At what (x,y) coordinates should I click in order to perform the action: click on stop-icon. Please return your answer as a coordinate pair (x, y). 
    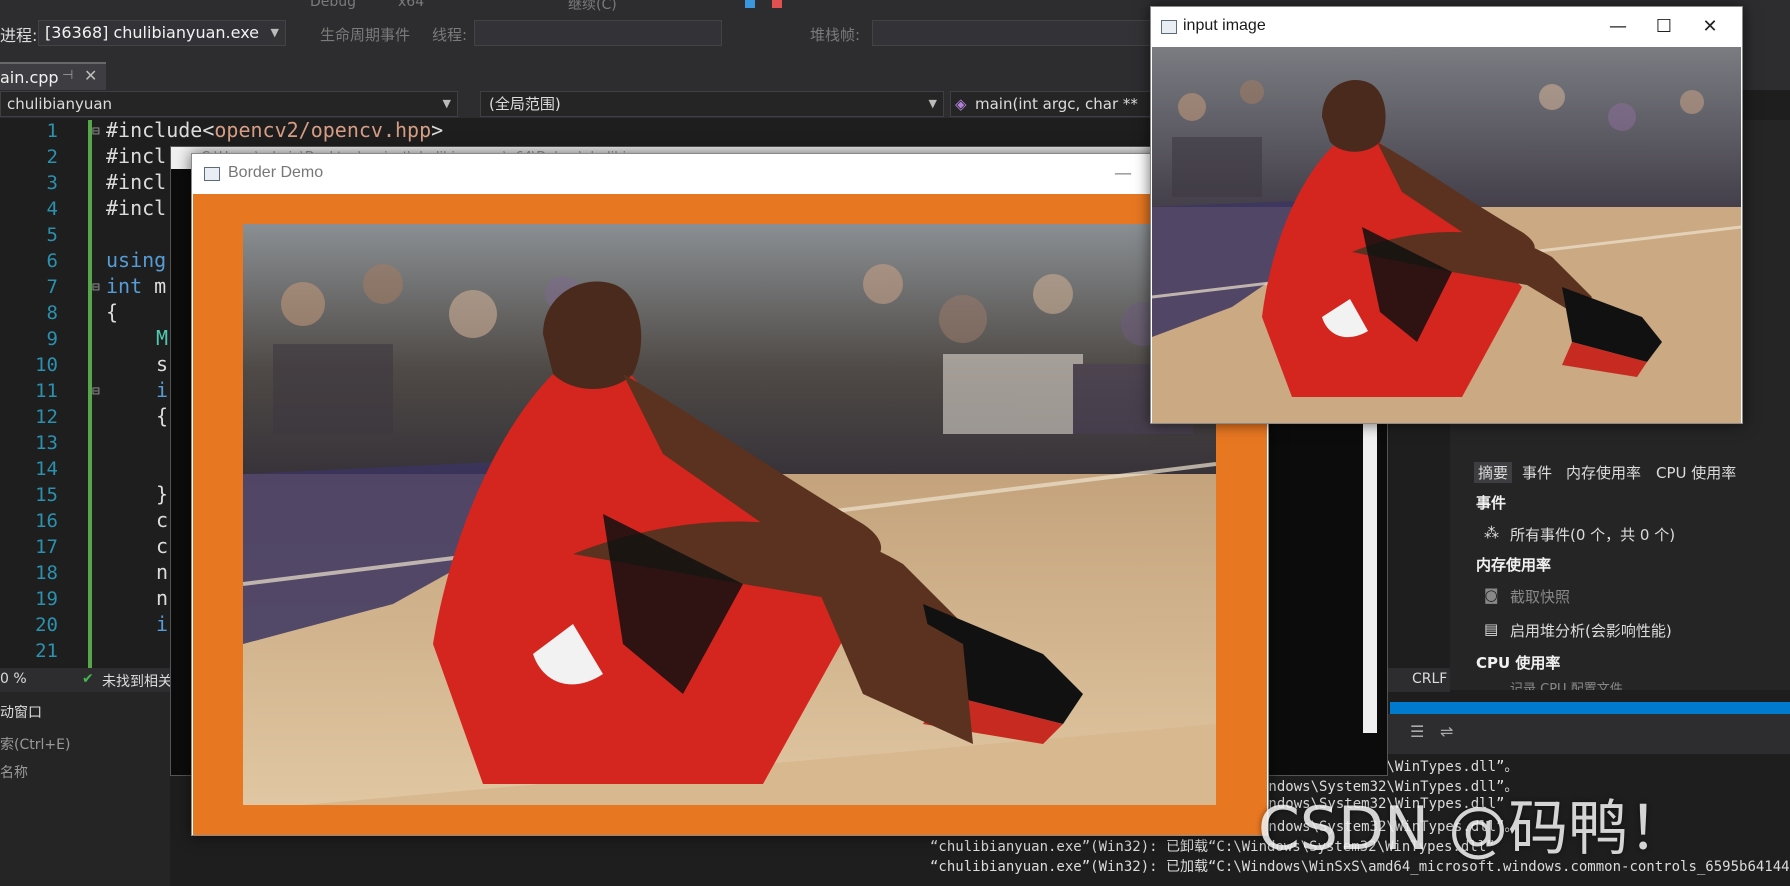
    Looking at the image, I should click on (777, 4).